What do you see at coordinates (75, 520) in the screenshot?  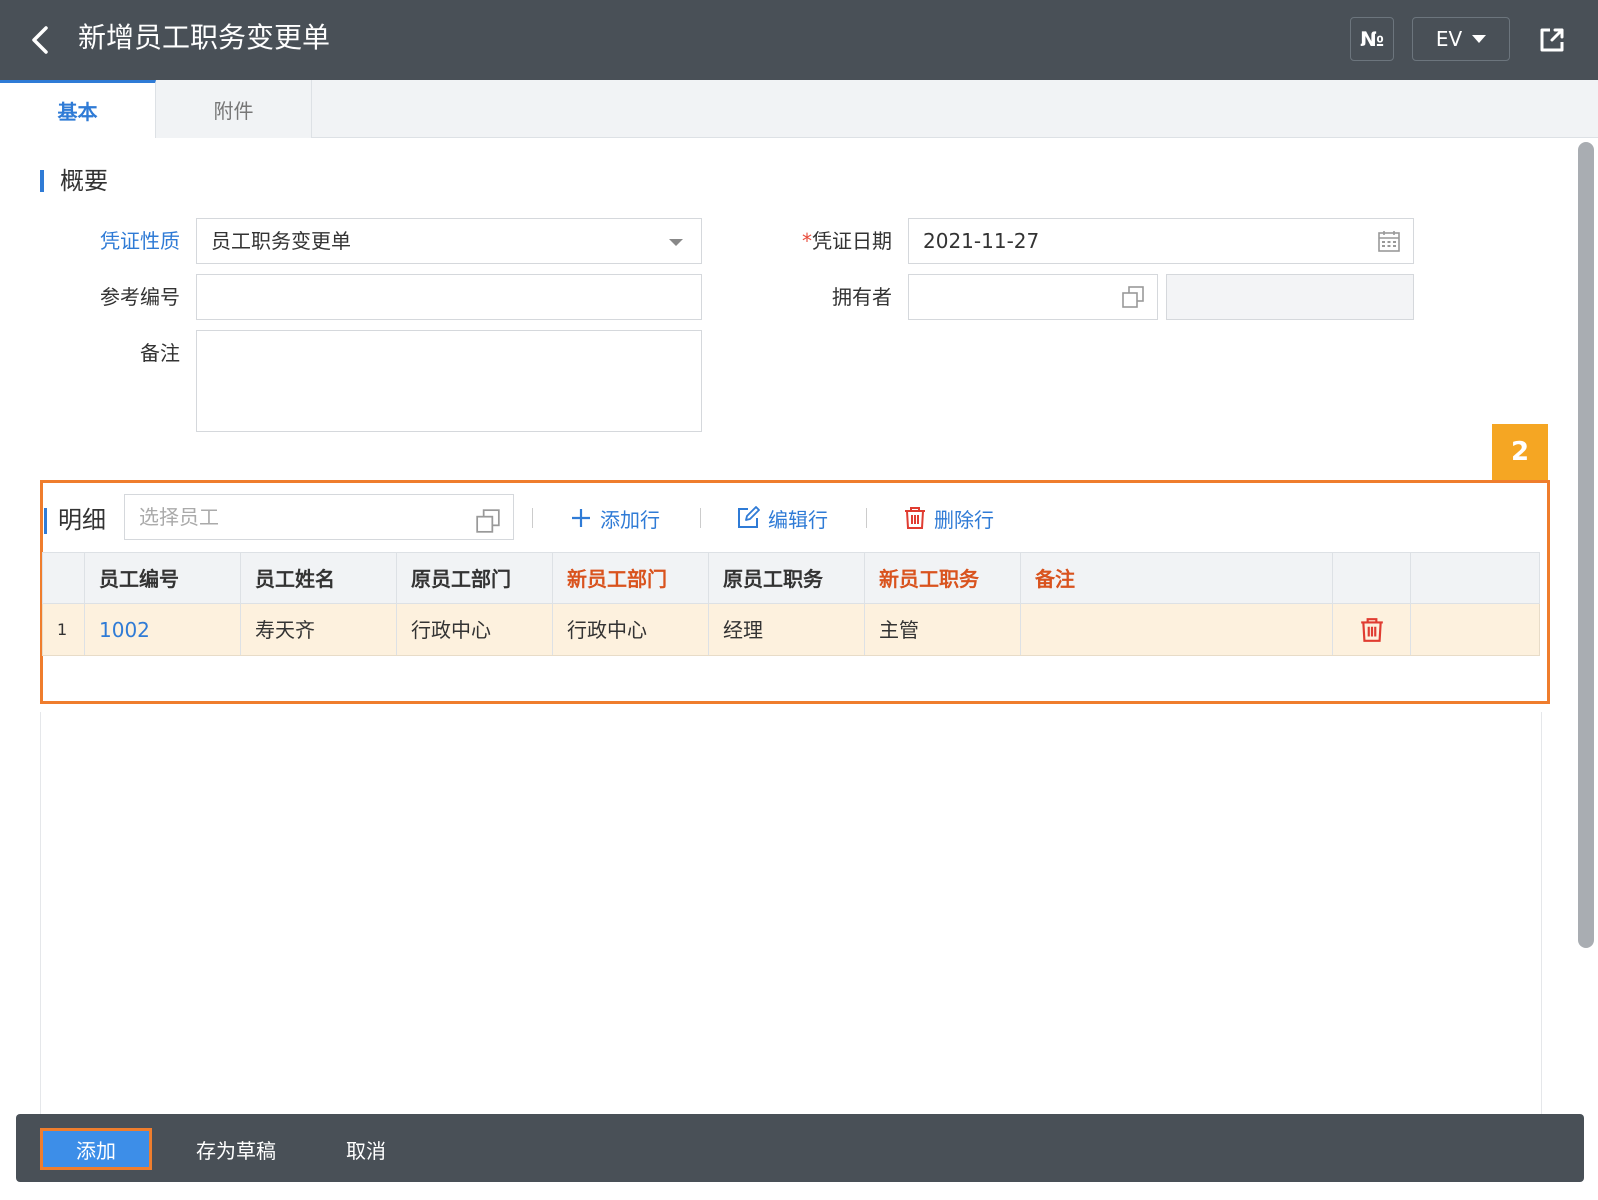 I see `detail-section-label: 明细` at bounding box center [75, 520].